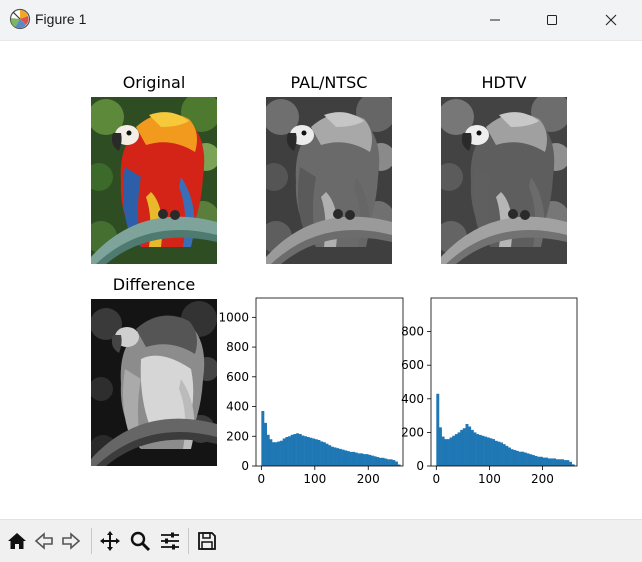 Image resolution: width=642 pixels, height=562 pixels. What do you see at coordinates (61, 19) in the screenshot?
I see `window-title: Figure 1` at bounding box center [61, 19].